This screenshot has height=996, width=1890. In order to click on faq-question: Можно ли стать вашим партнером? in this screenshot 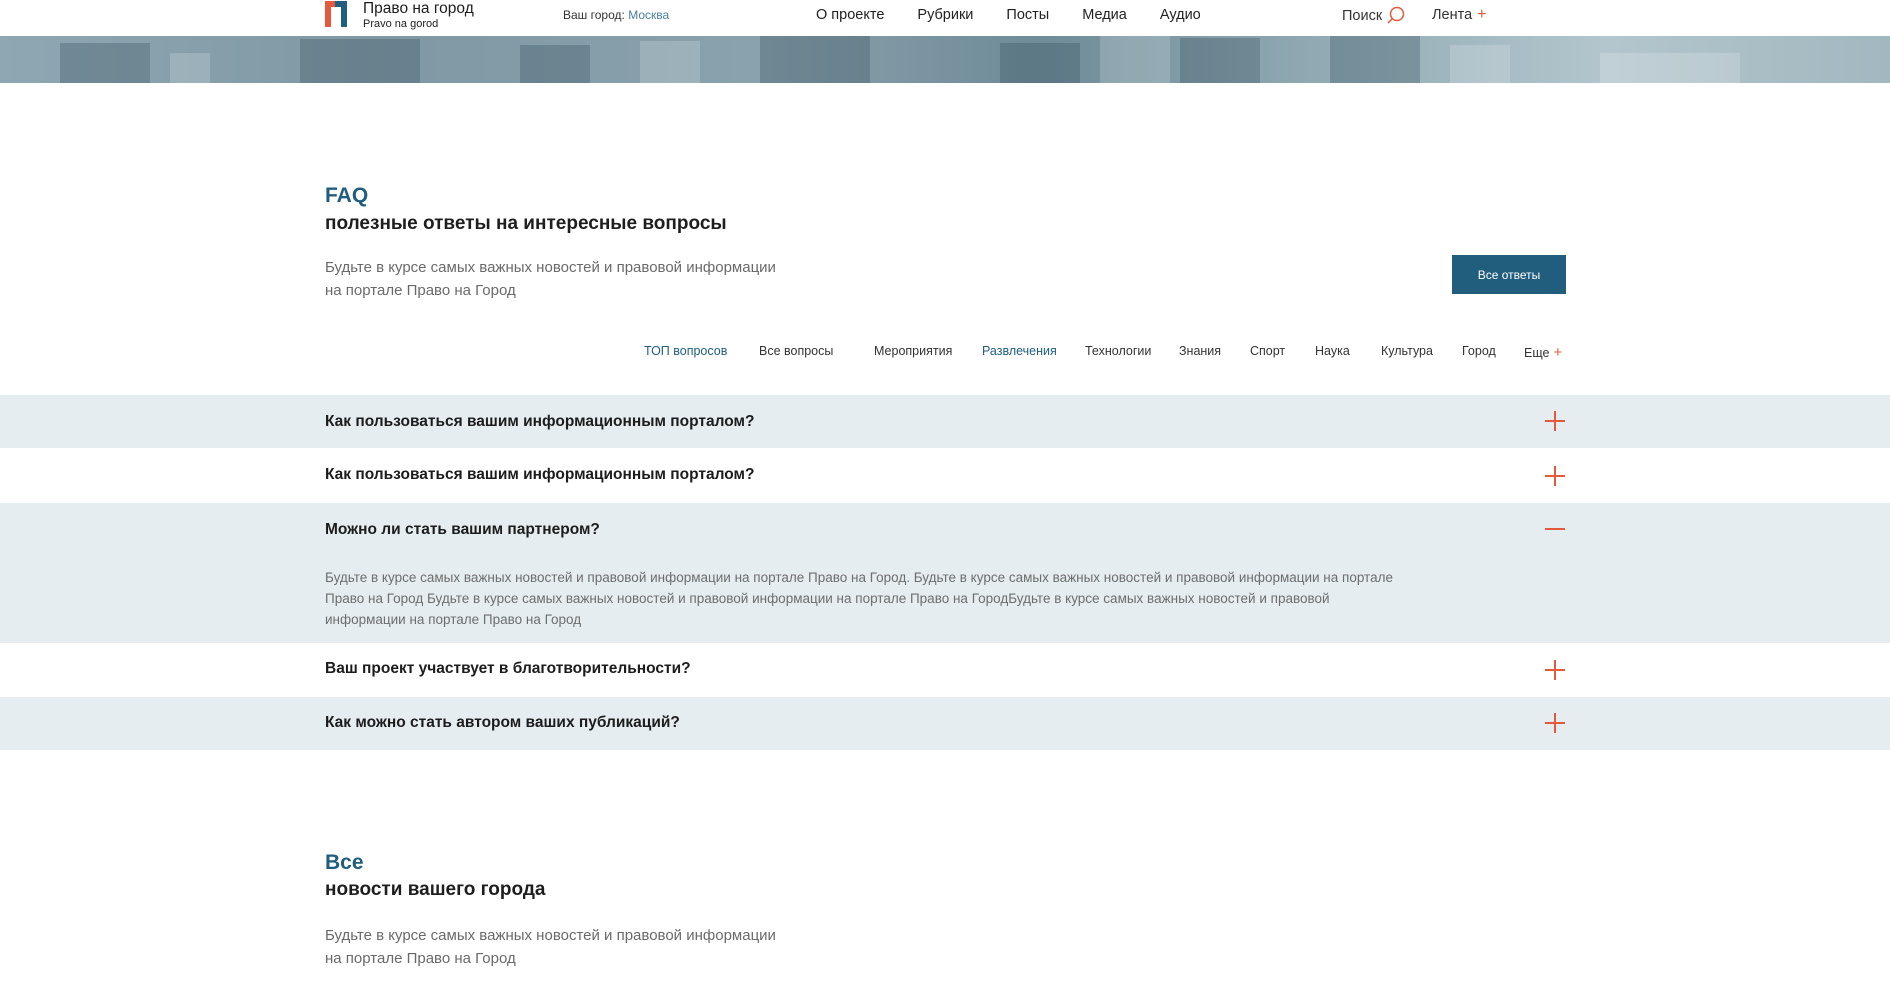, I will do `click(462, 530)`.